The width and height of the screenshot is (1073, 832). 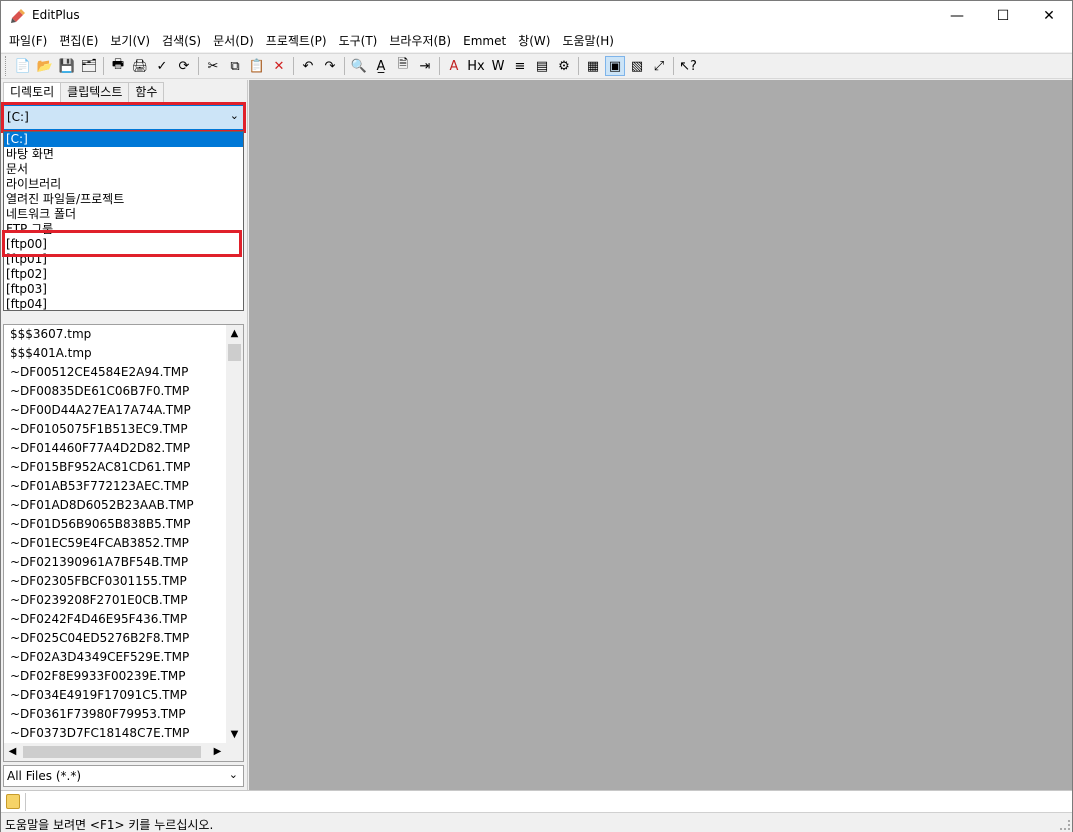 What do you see at coordinates (1049, 16) in the screenshot?
I see `close-button: ✕` at bounding box center [1049, 16].